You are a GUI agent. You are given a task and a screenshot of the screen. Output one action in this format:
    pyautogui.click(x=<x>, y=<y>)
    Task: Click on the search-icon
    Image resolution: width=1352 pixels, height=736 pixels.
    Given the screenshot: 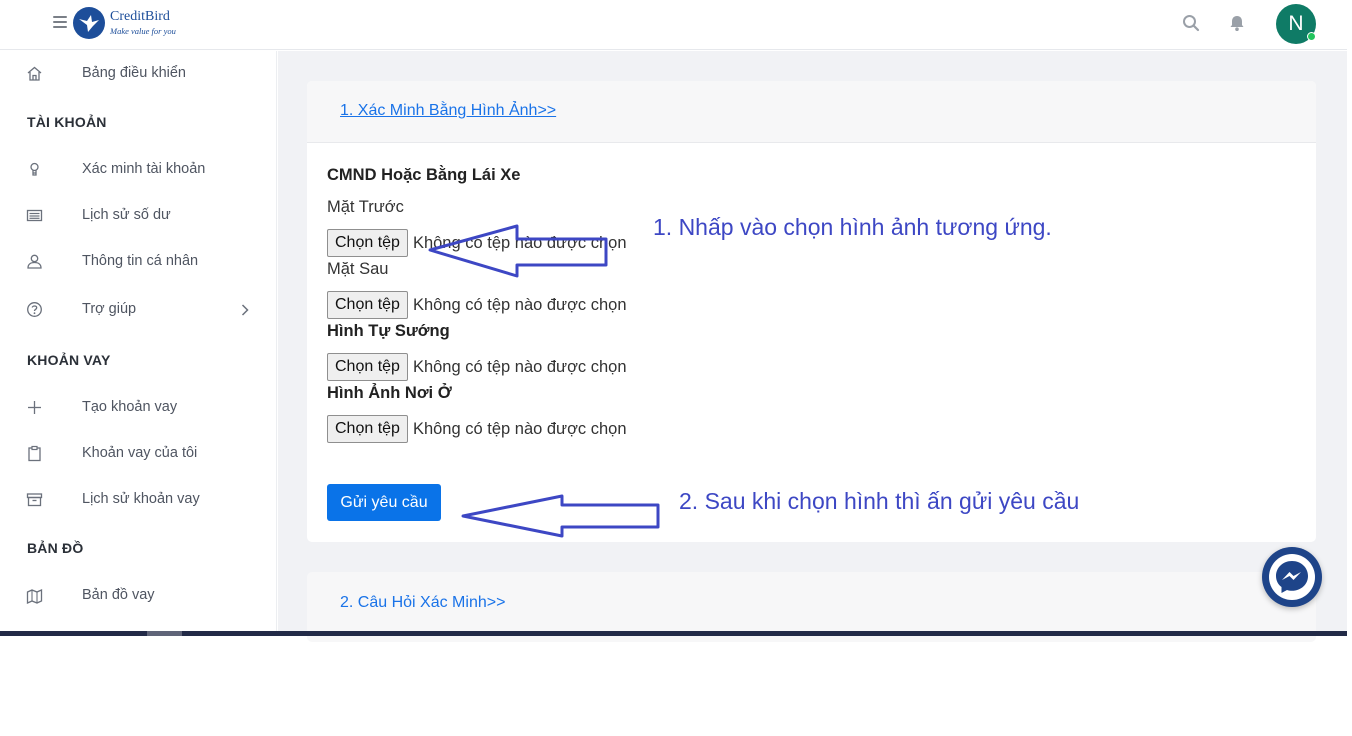 What is the action you would take?
    pyautogui.click(x=1191, y=23)
    